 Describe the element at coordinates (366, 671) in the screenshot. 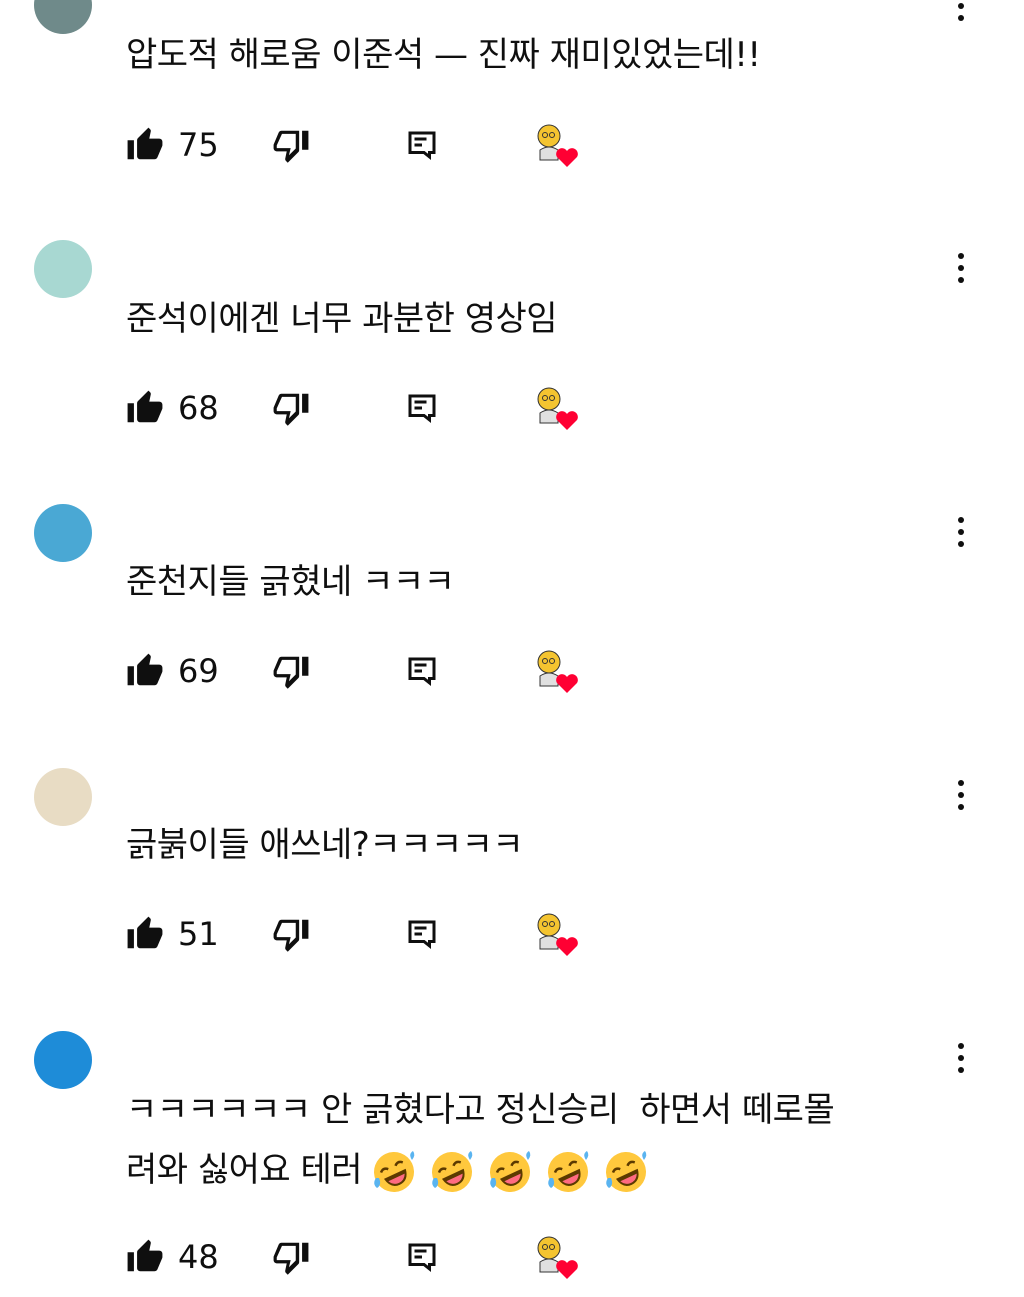

I see `comment-actions: 69` at that location.